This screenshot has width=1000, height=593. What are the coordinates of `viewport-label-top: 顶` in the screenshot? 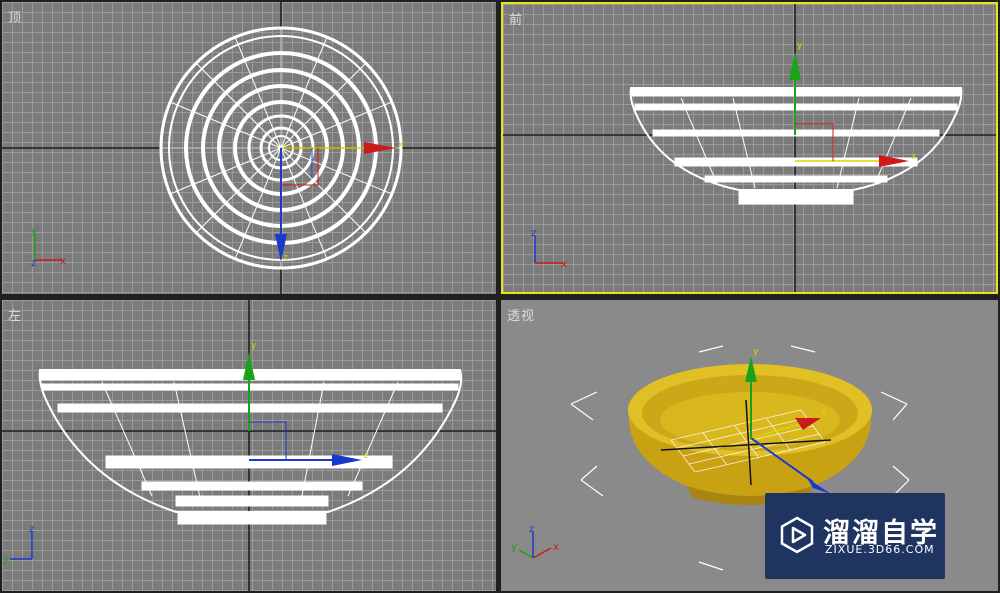 It's located at (15, 16).